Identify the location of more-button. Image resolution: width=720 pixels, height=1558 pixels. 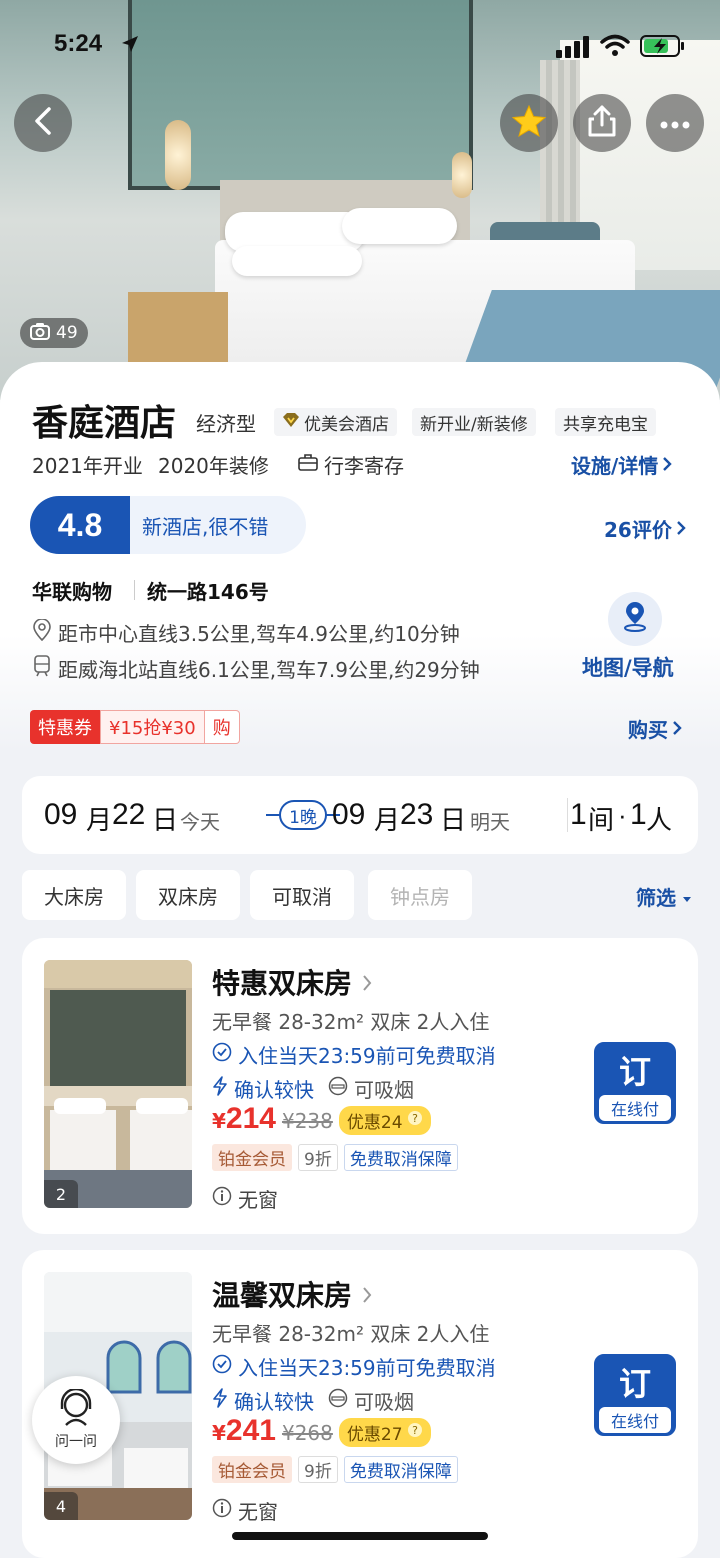
(675, 123).